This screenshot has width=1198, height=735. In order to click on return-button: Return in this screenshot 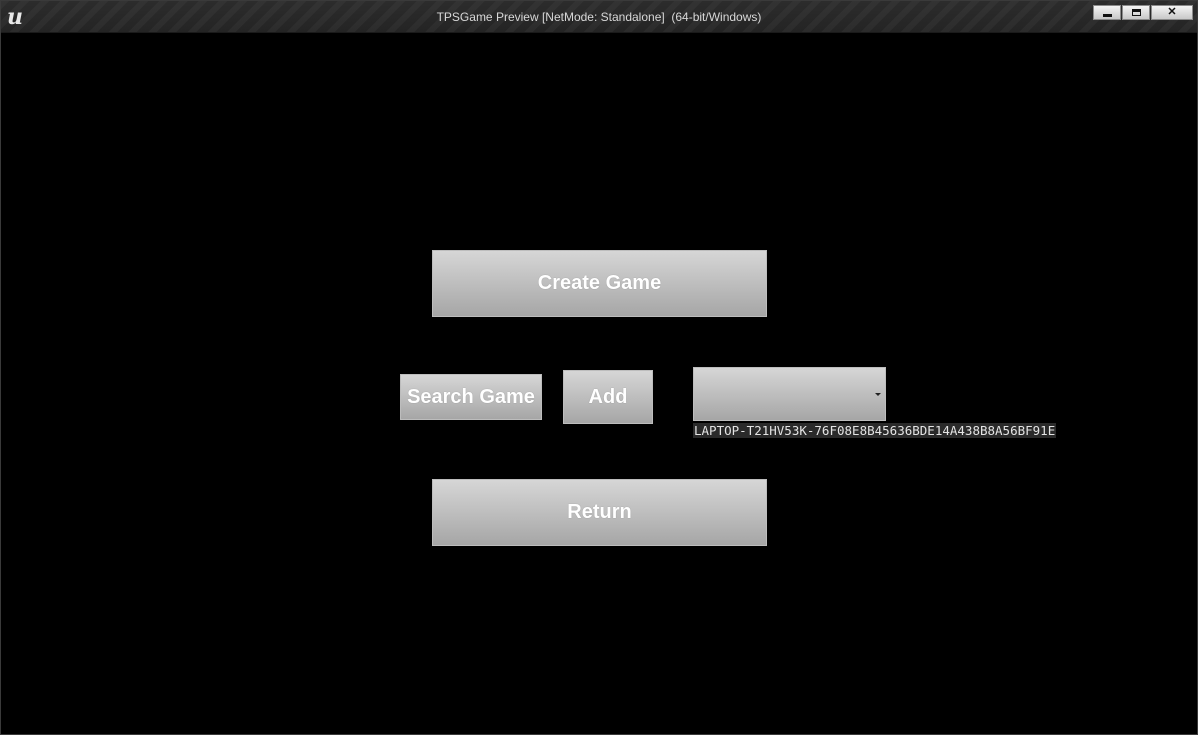, I will do `click(599, 512)`.